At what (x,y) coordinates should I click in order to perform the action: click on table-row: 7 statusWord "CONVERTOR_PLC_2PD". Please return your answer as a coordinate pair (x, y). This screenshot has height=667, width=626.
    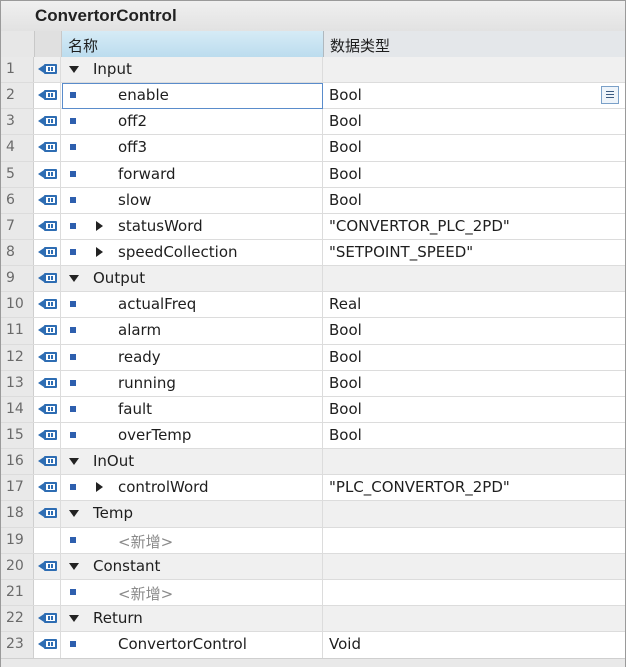
    Looking at the image, I should click on (313, 226).